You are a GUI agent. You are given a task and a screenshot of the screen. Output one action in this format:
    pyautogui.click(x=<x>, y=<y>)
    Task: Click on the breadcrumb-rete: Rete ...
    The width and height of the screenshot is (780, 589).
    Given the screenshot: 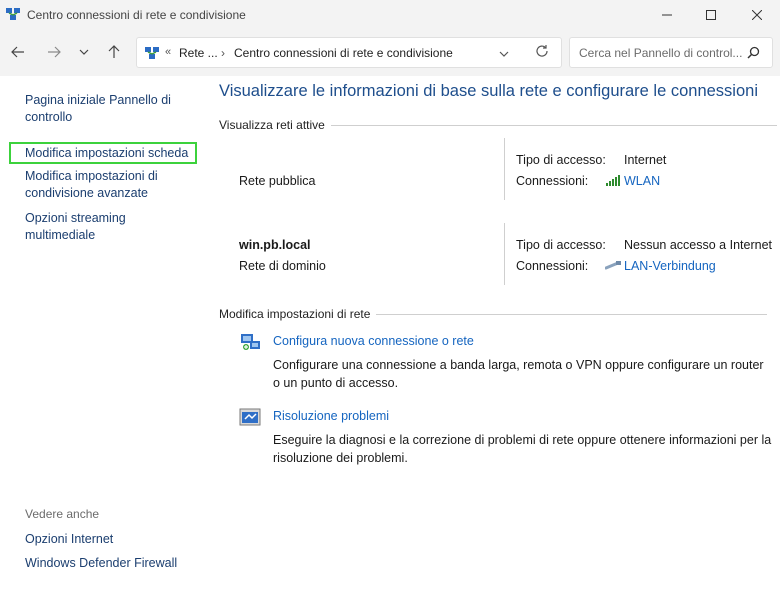 What is the action you would take?
    pyautogui.click(x=198, y=53)
    